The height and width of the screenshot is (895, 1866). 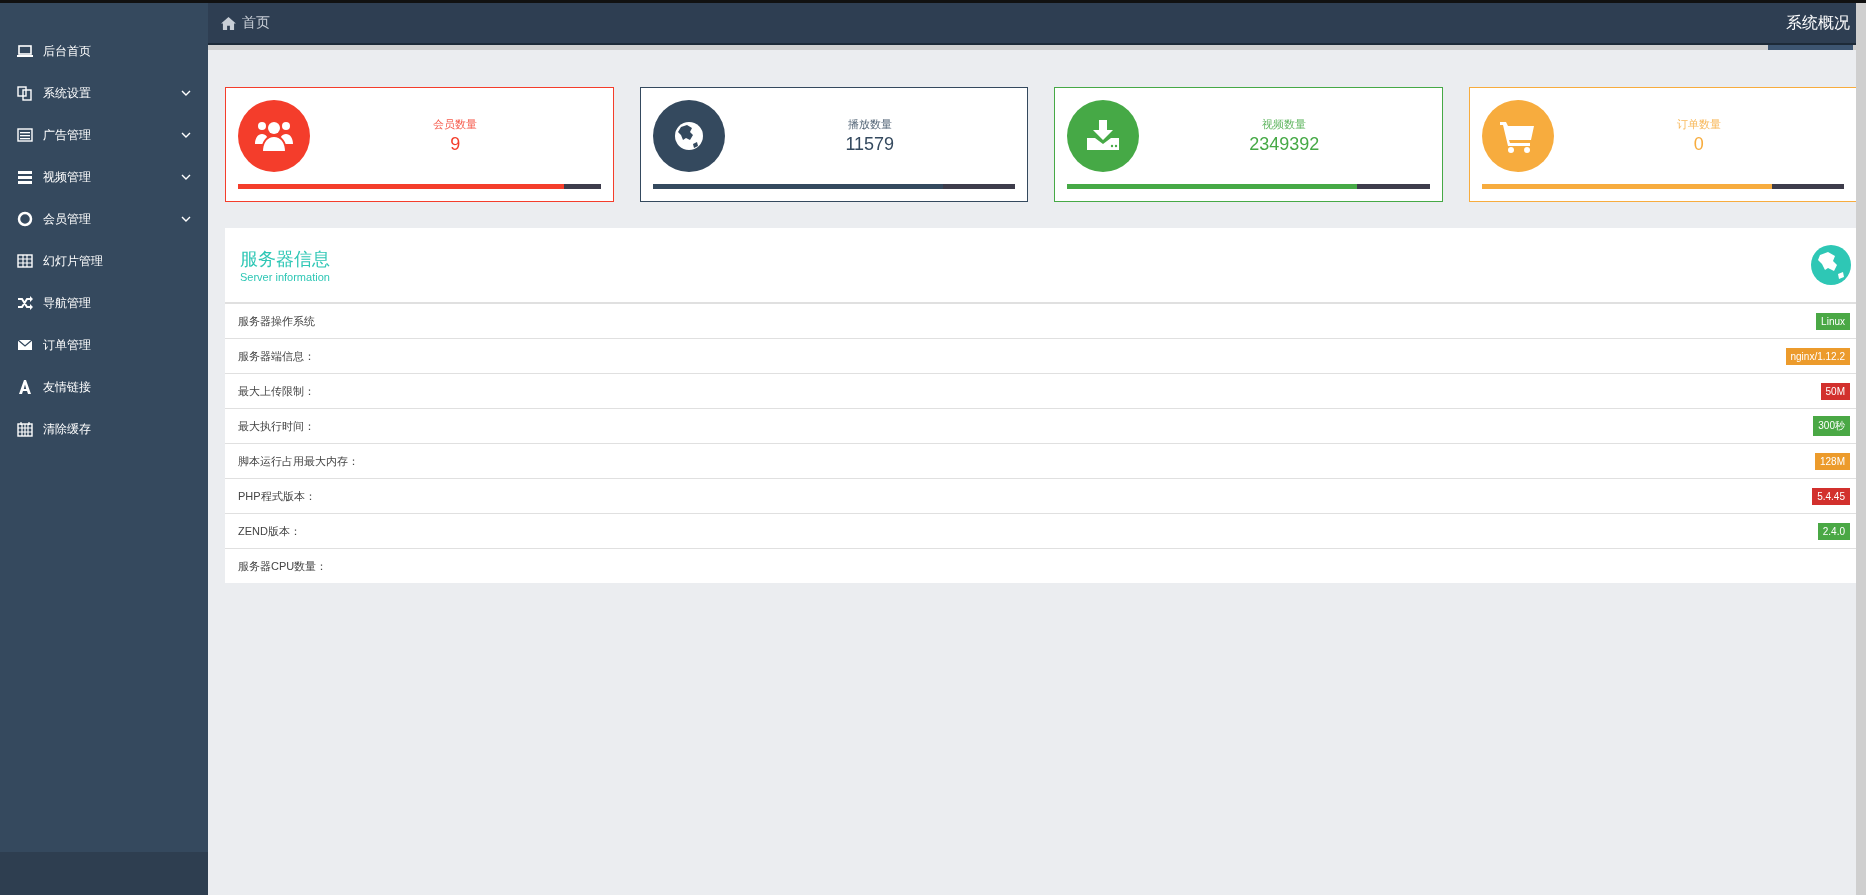 What do you see at coordinates (277, 496) in the screenshot?
I see `info-label: PHP程式版本：` at bounding box center [277, 496].